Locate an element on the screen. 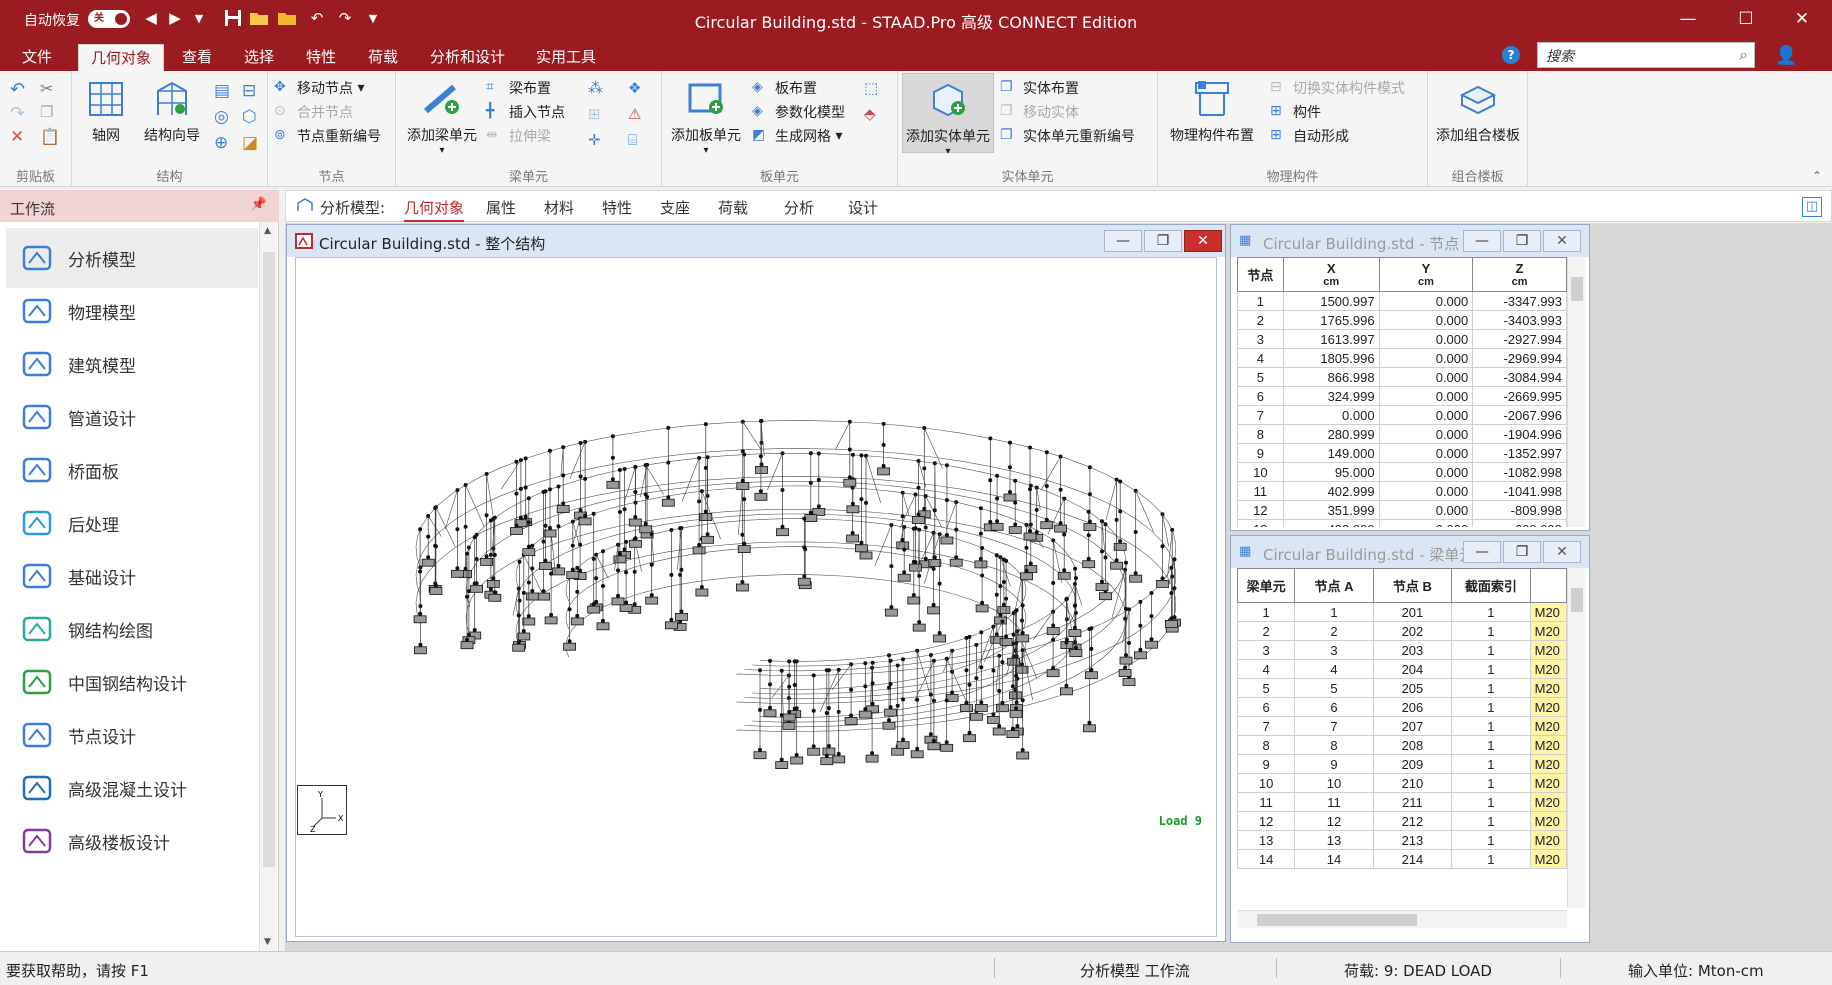 The image size is (1832, 985). table-cell: 211 is located at coordinates (1412, 802).